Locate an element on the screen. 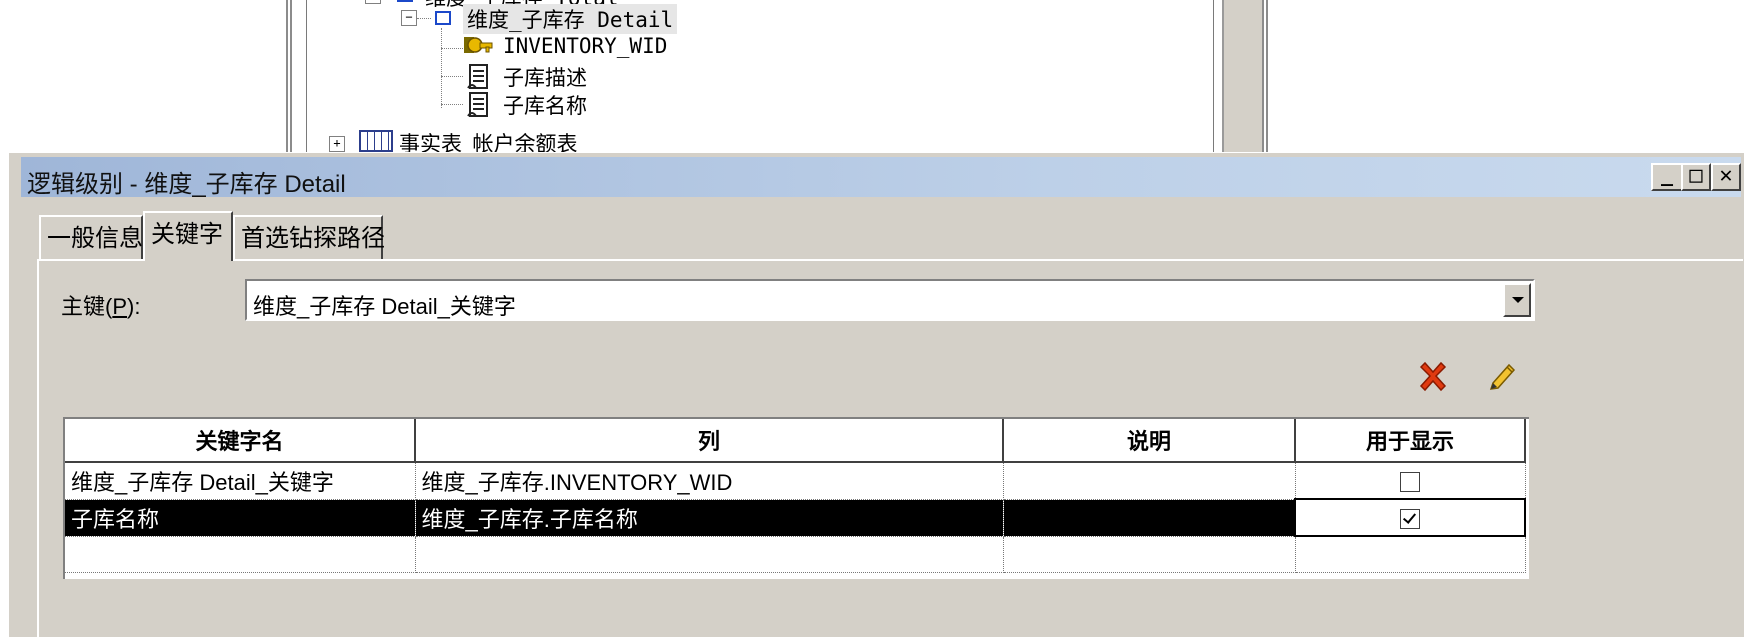  dialog-title: 逻辑级别 - 维度_子库存 Detail is located at coordinates (186, 184).